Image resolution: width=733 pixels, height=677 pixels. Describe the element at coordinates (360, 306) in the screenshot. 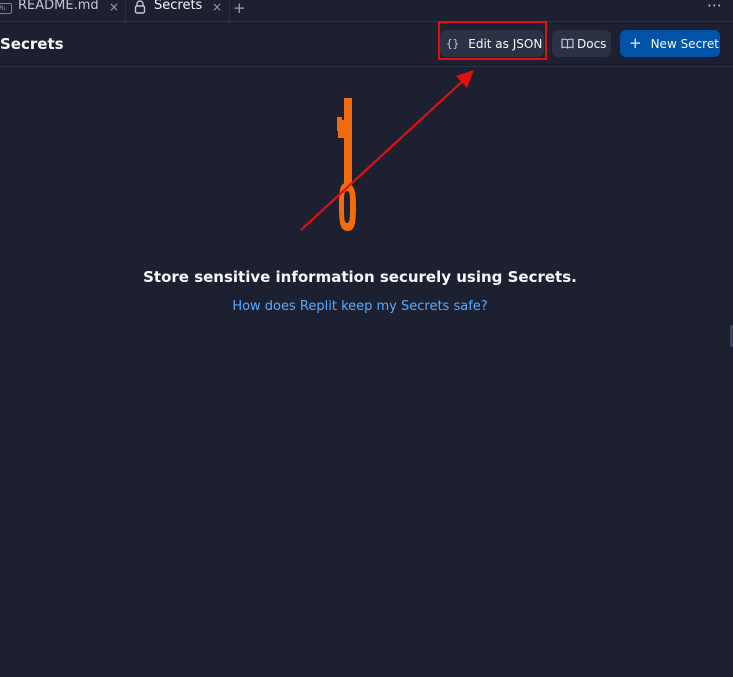

I see `secrets-safety-link: How does Replit keep my Secrets safe?` at that location.